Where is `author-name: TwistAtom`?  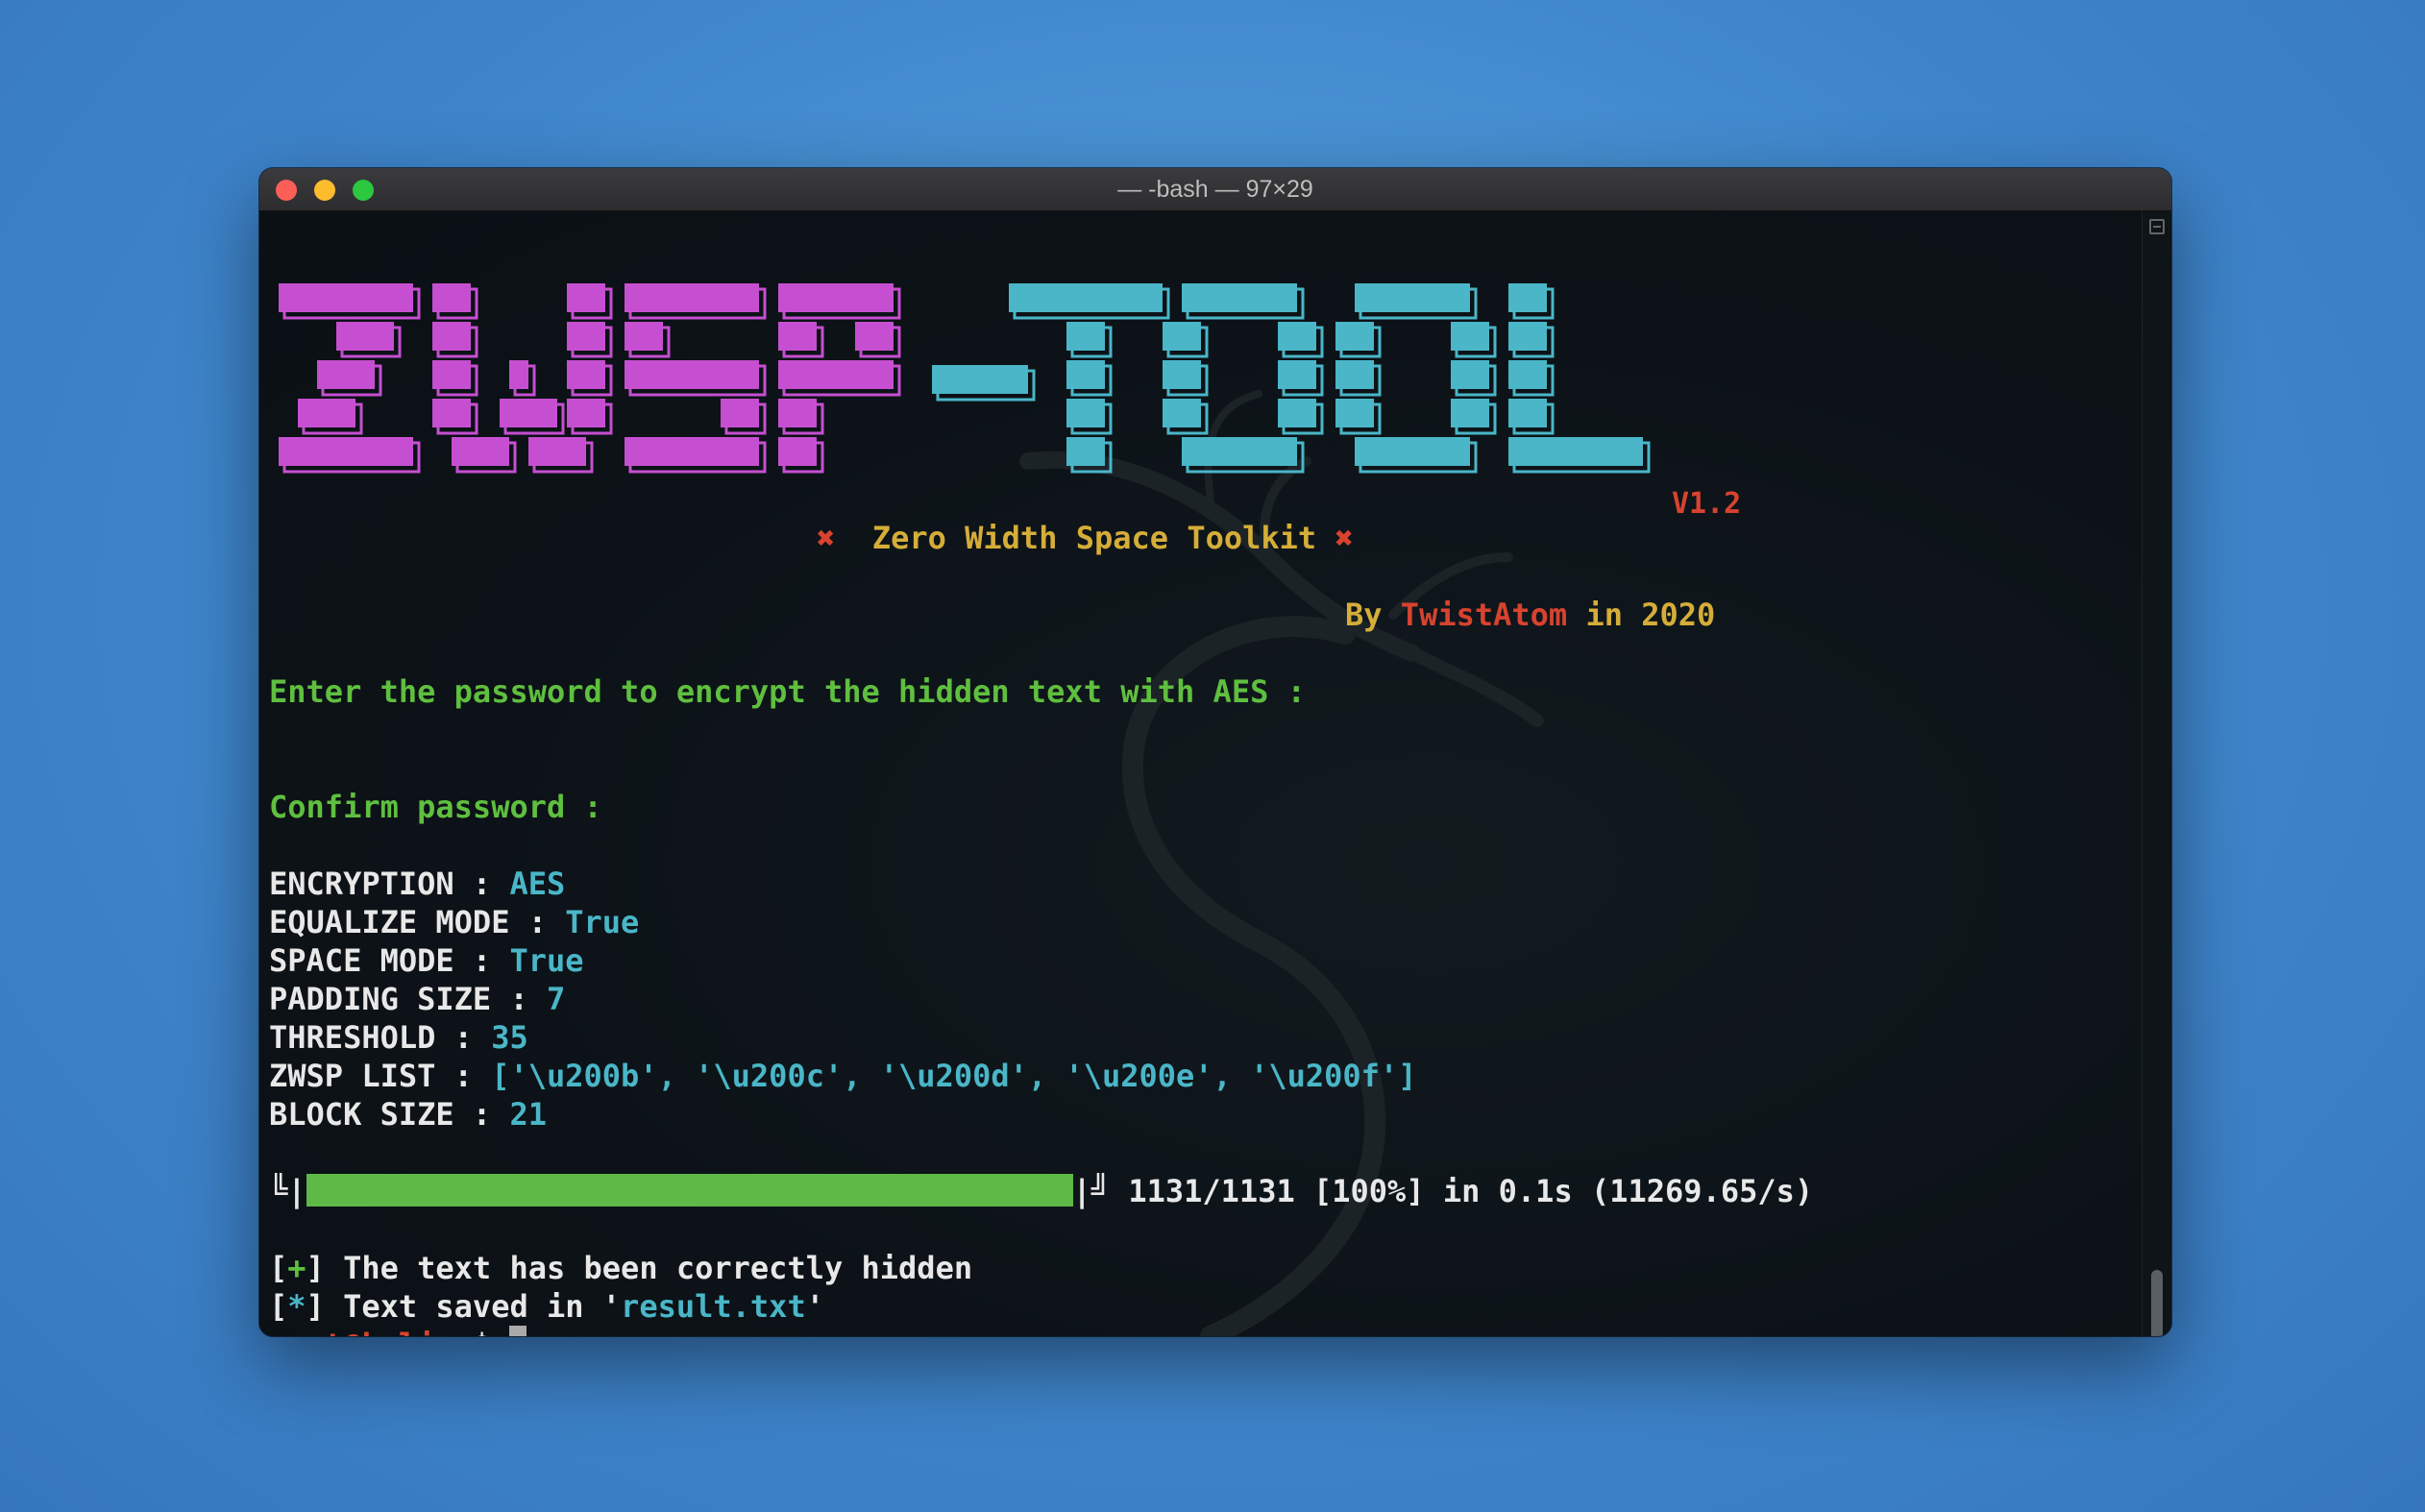
author-name: TwistAtom is located at coordinates (1484, 615).